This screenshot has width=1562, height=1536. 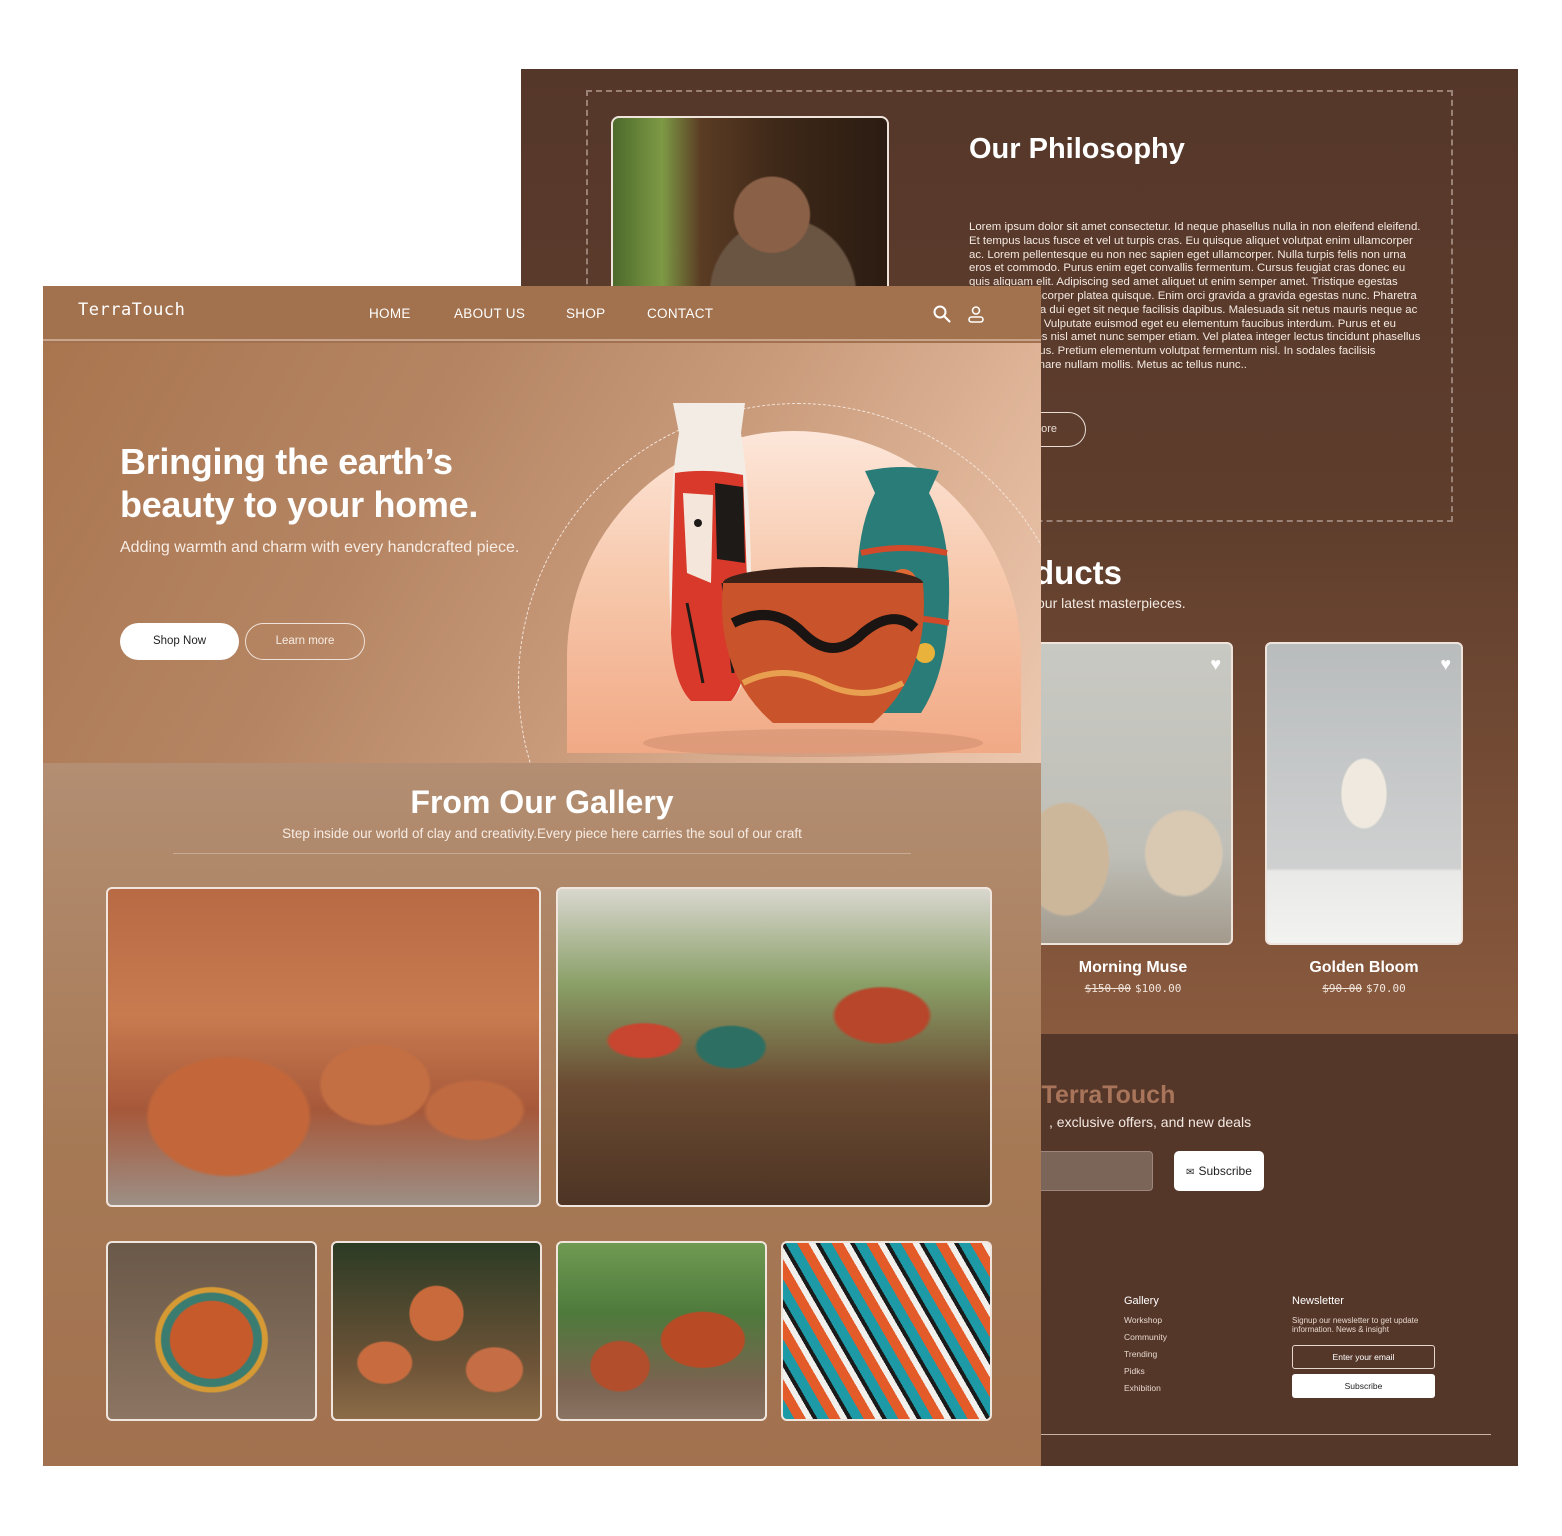 What do you see at coordinates (1241, 1434) in the screenshot?
I see `footer-divider` at bounding box center [1241, 1434].